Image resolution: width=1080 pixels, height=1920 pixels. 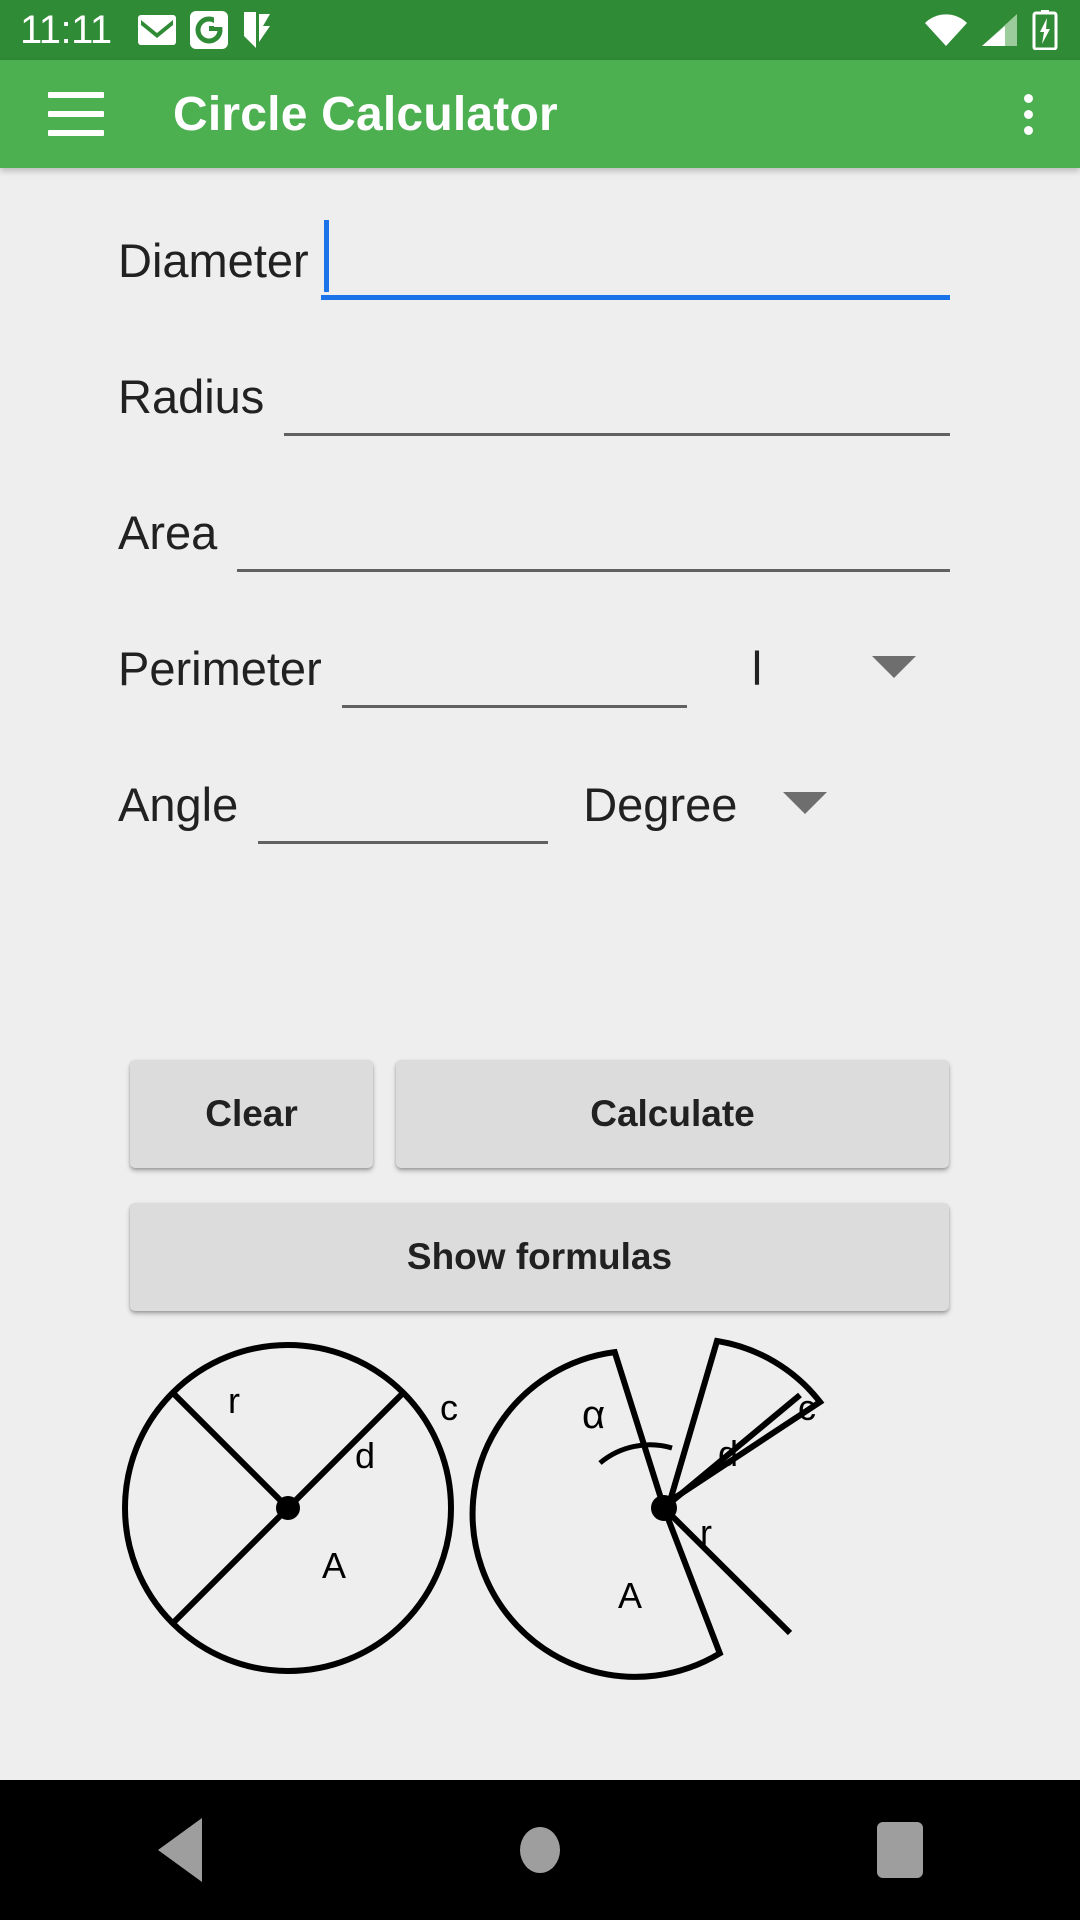 What do you see at coordinates (213, 260) in the screenshot?
I see `label-diameter: Diameter` at bounding box center [213, 260].